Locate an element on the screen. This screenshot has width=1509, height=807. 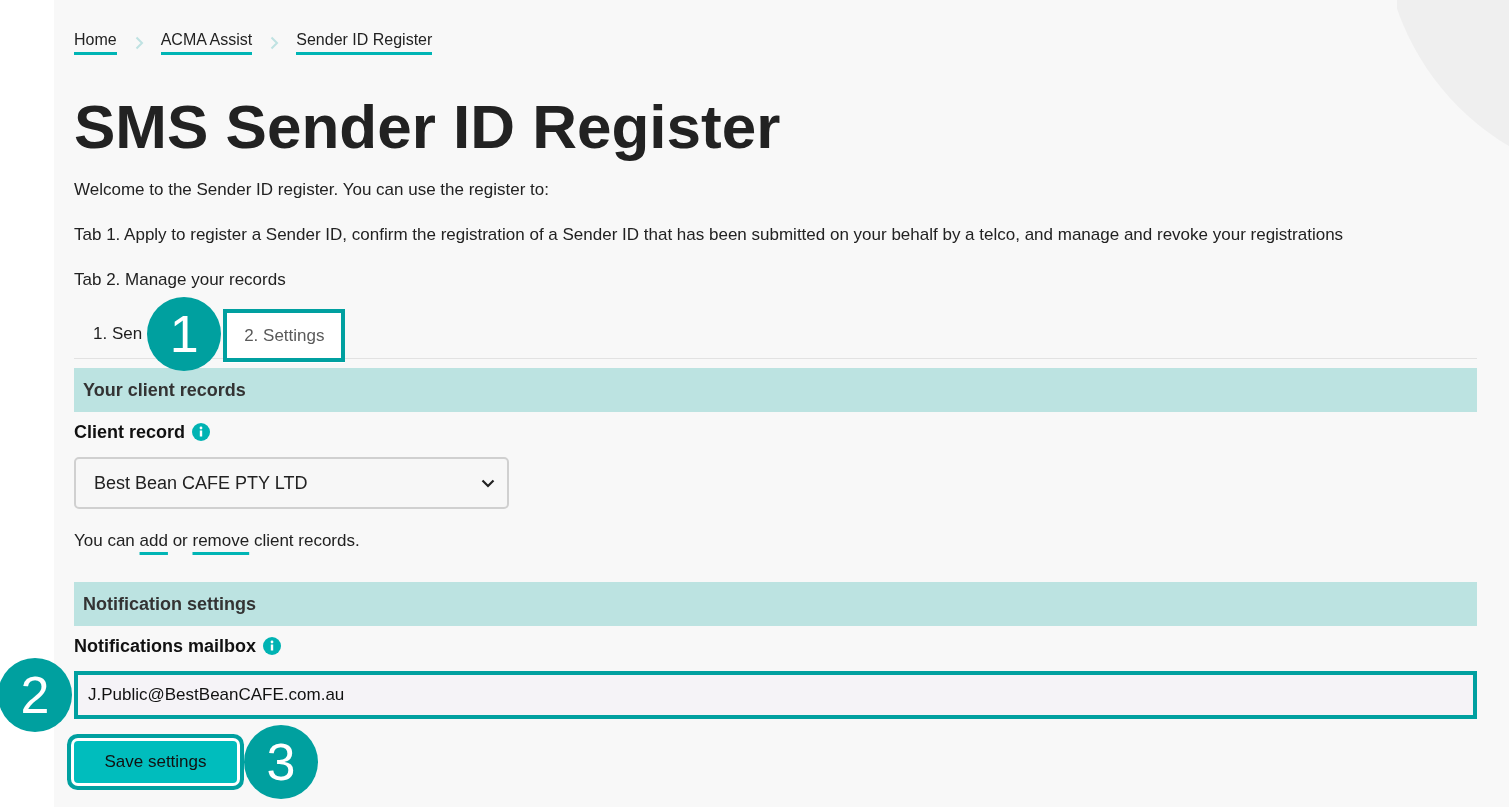
chevron-down-icon is located at coordinates (488, 483).